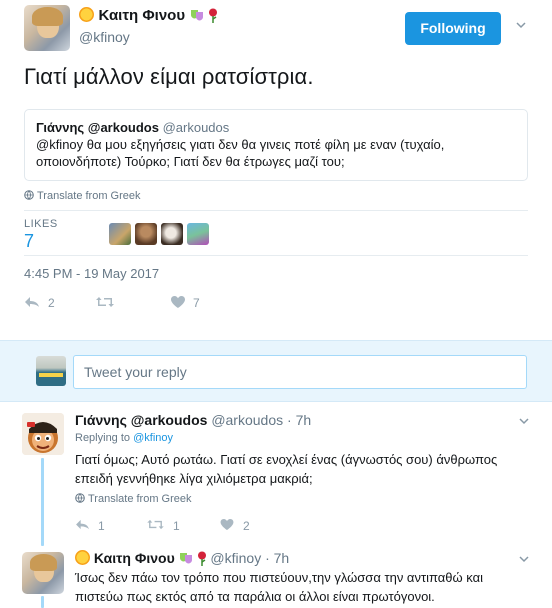 This screenshot has width=552, height=608. I want to click on reply-header: Καιτη Φινου @kfinoy · 7h, so click(182, 558).